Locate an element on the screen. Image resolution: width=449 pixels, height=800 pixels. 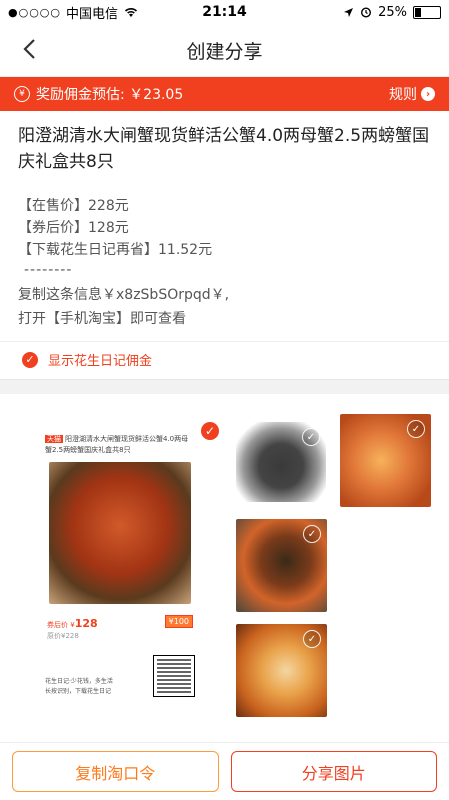
poster-hint: 长按识别，下载花生日记 is located at coordinates (78, 691).